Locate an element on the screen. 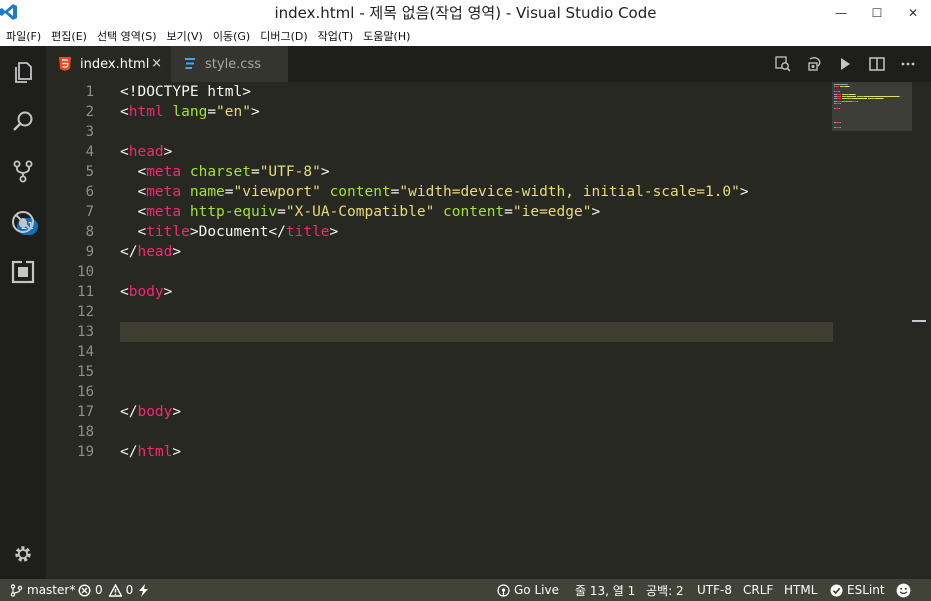 This screenshot has height=601, width=931. compare-changes-icon is located at coordinates (783, 64).